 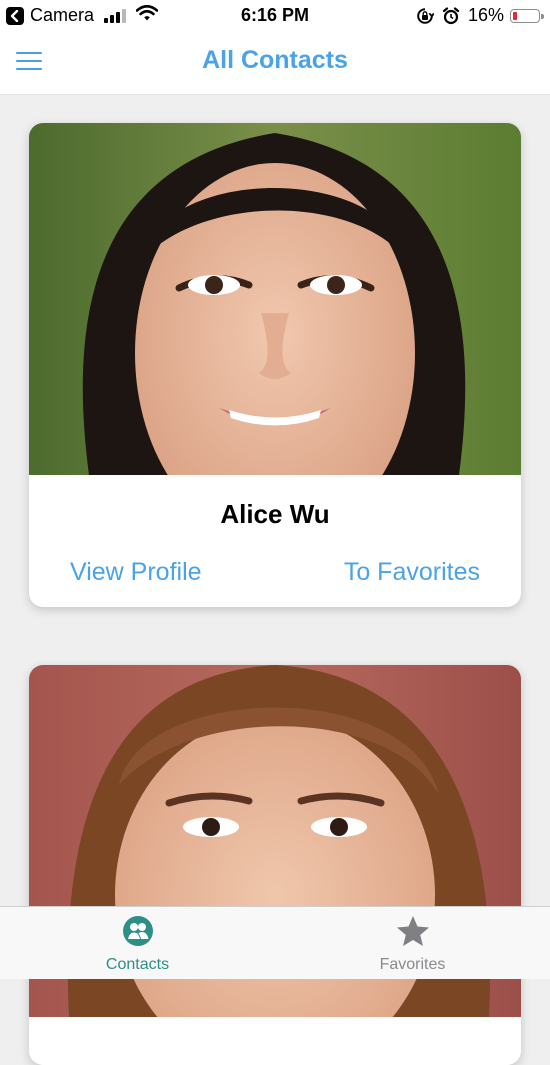 I want to click on contact-actions: View Profile To Favorites, so click(x=275, y=572).